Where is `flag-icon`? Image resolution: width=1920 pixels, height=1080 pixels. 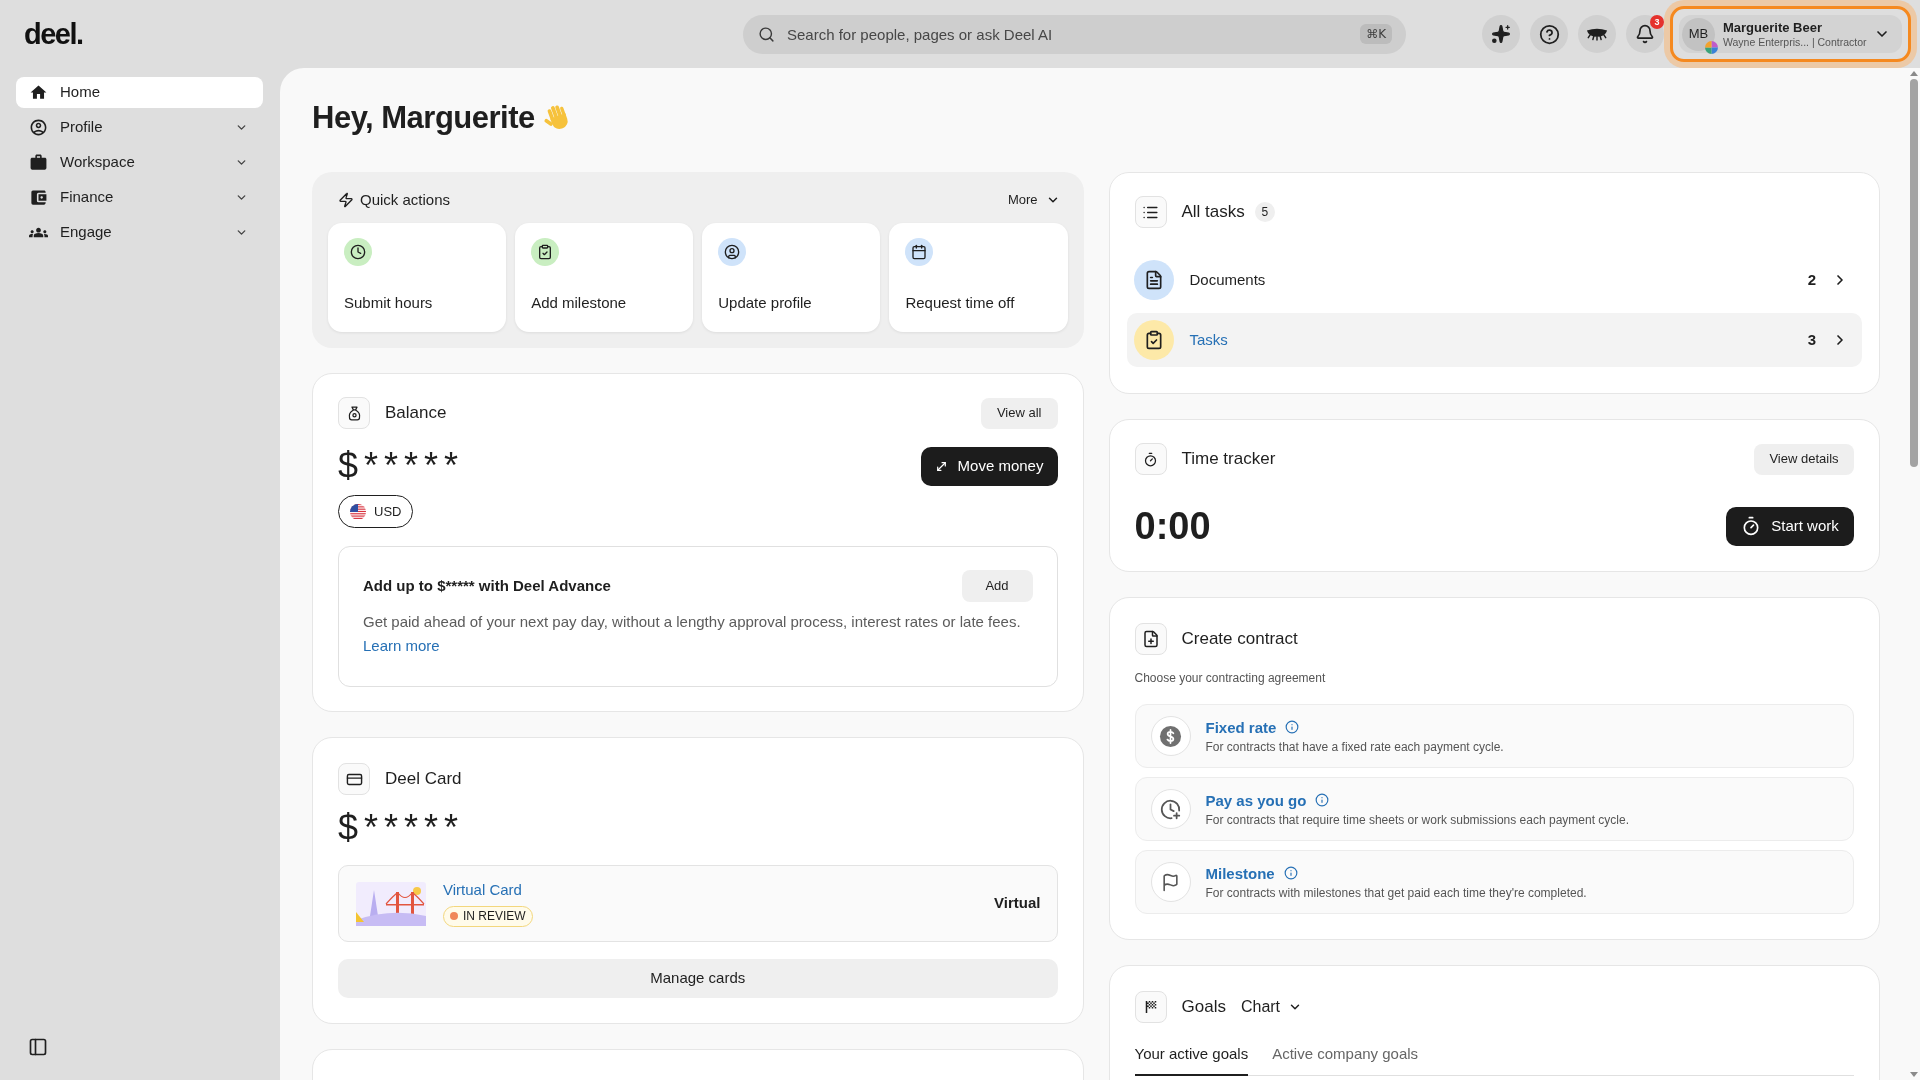
flag-icon is located at coordinates (1170, 882).